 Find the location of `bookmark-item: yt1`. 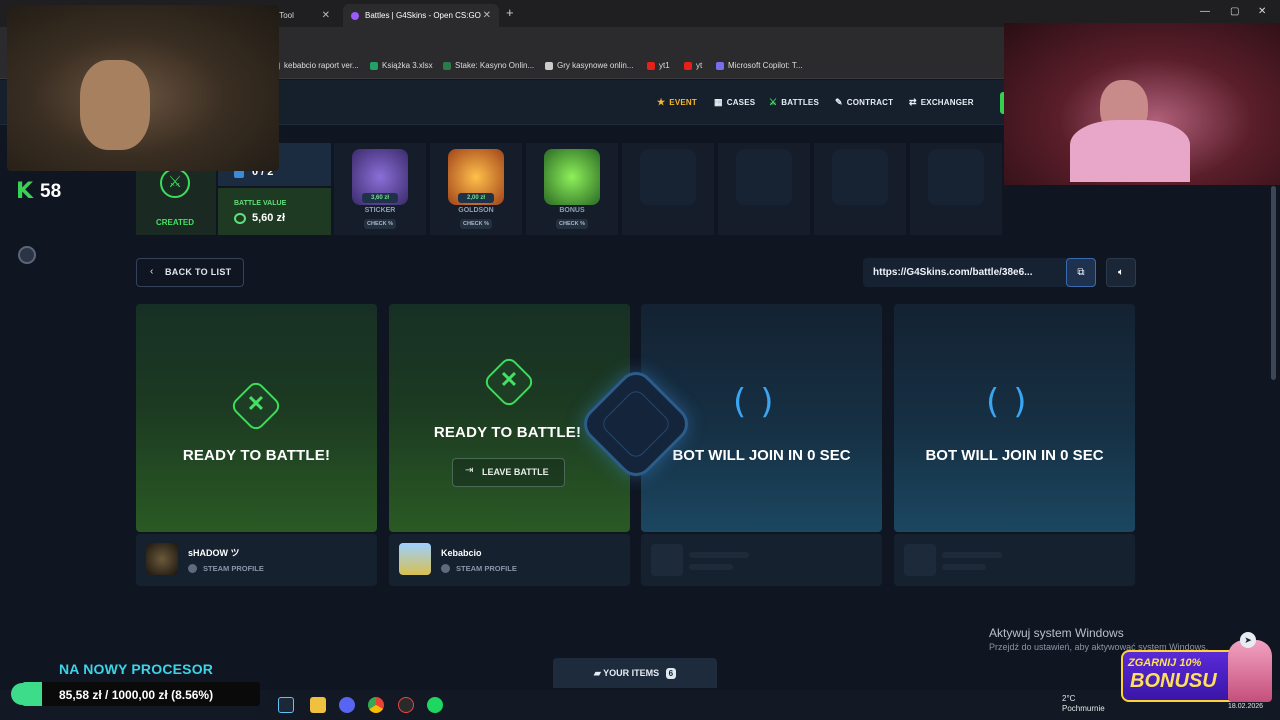

bookmark-item: yt1 is located at coordinates (658, 65).